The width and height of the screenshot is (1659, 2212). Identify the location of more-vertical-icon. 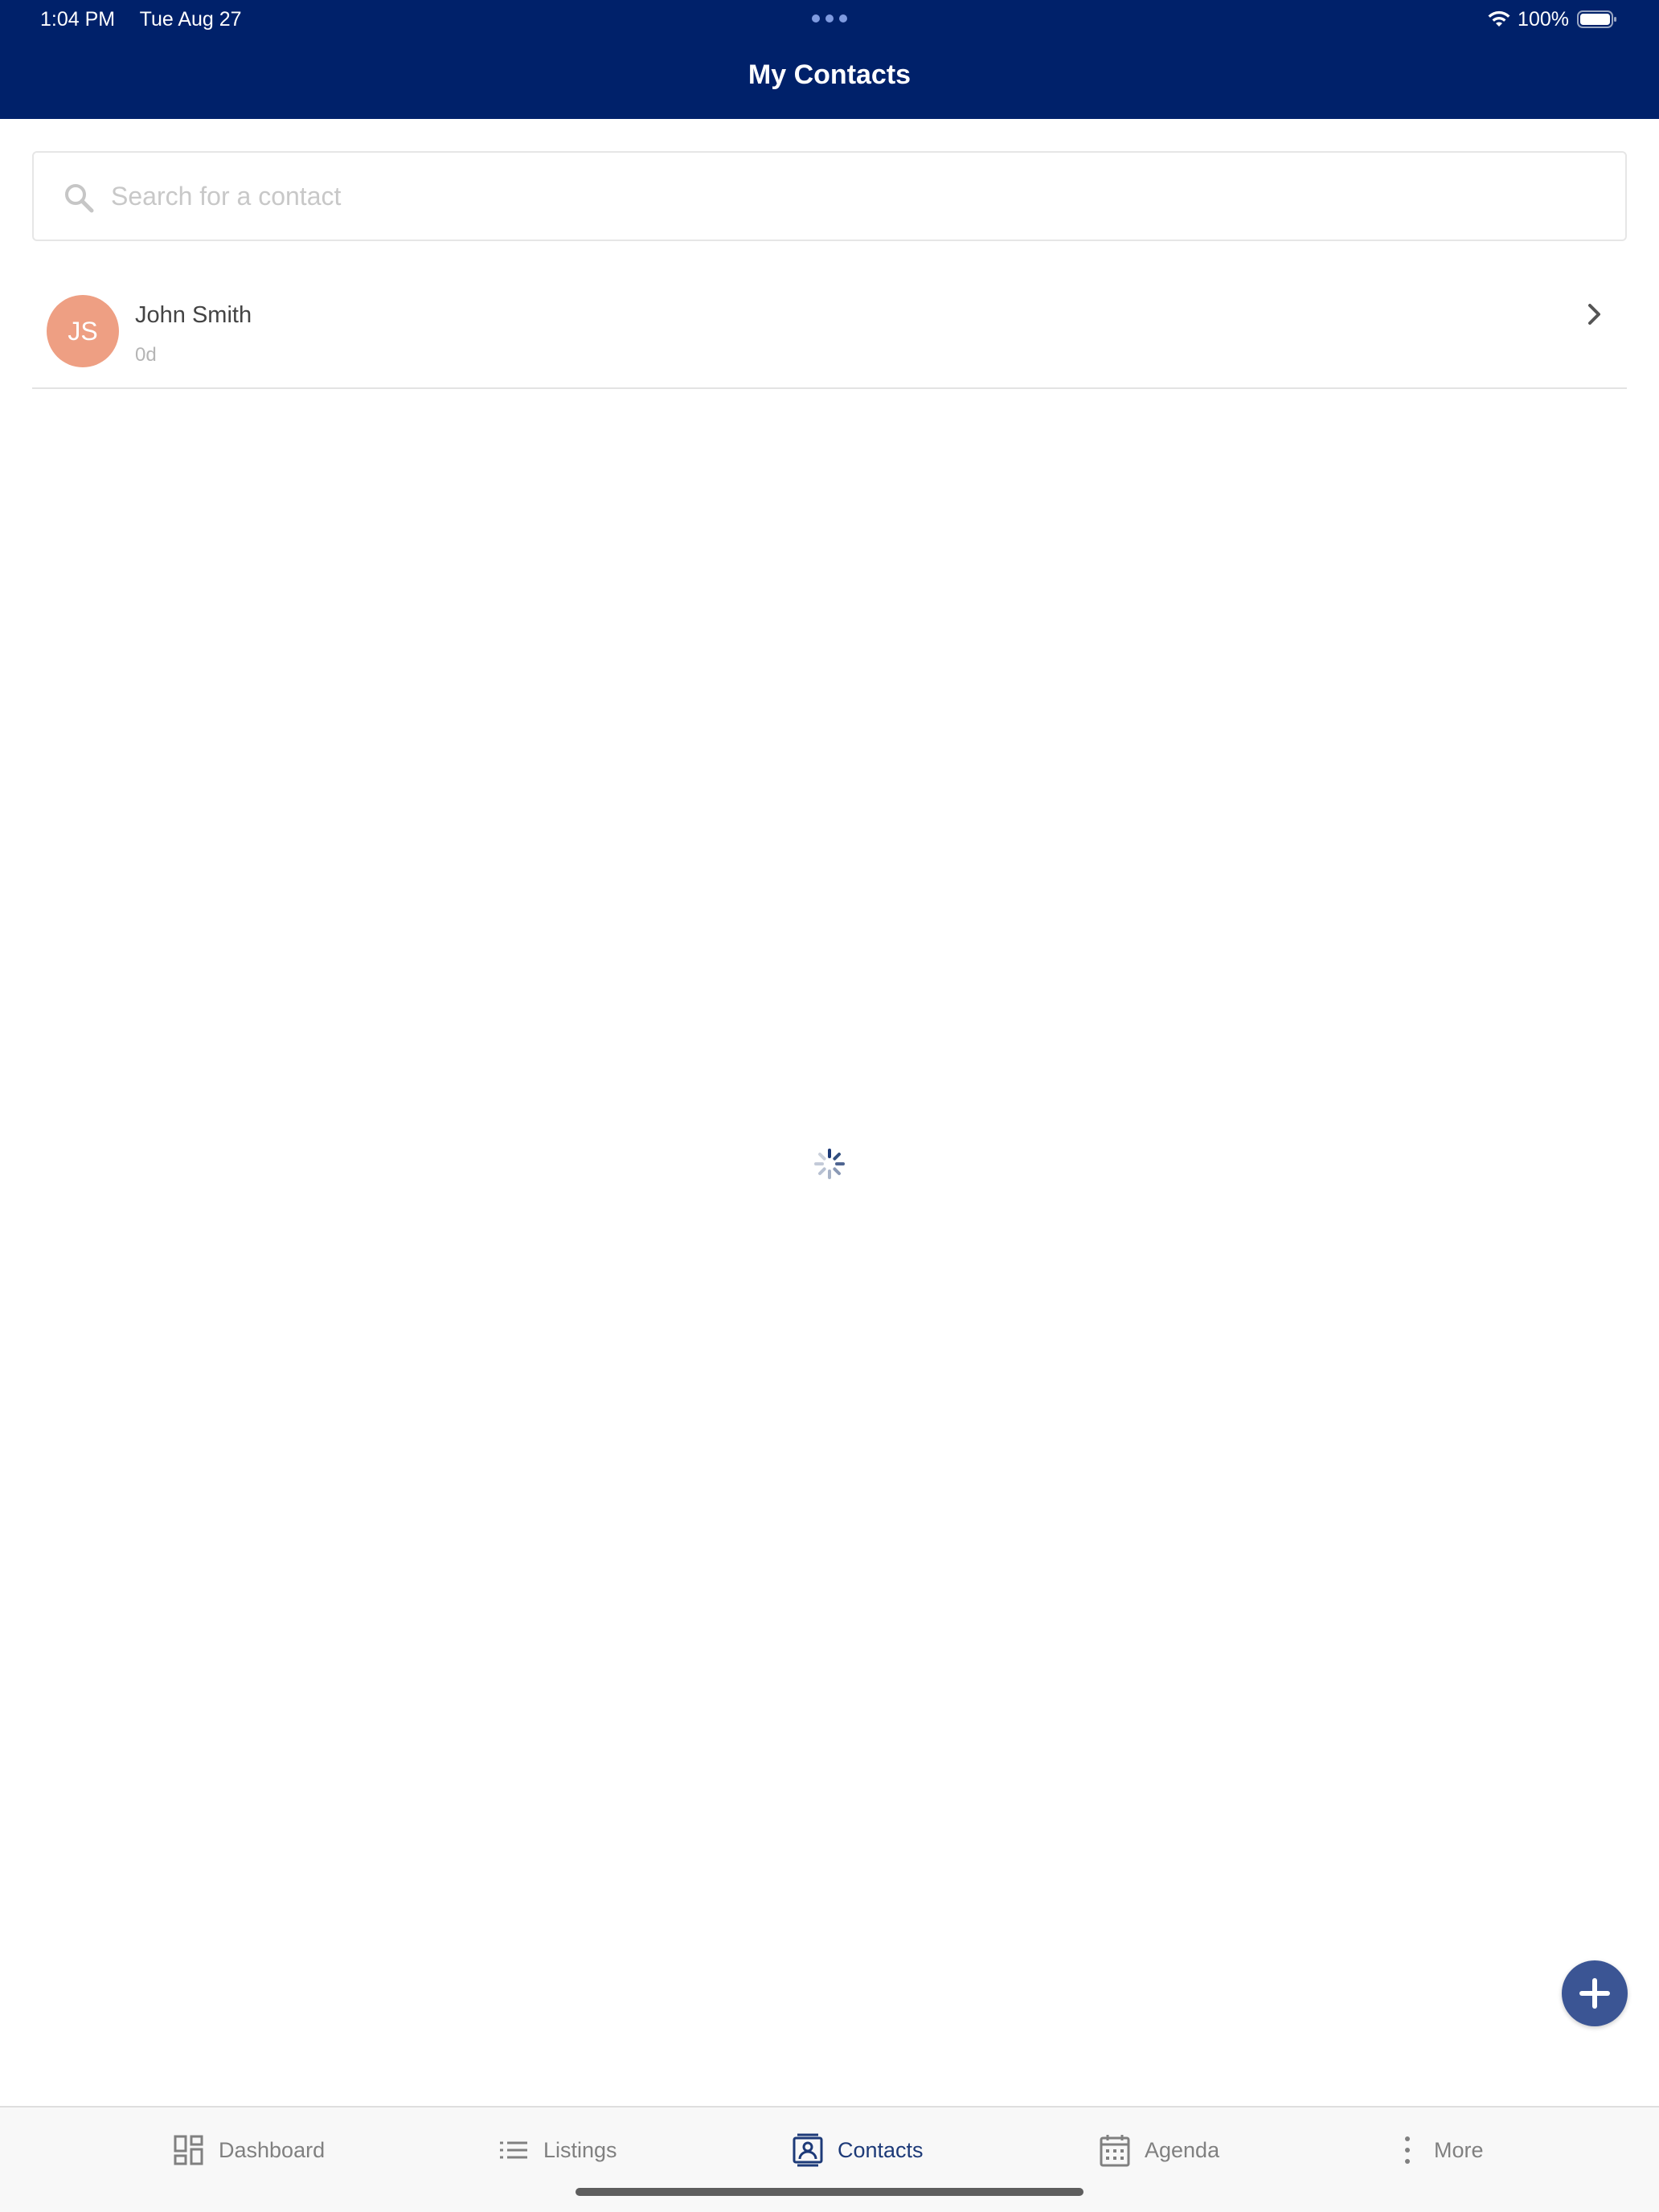
(1407, 2150).